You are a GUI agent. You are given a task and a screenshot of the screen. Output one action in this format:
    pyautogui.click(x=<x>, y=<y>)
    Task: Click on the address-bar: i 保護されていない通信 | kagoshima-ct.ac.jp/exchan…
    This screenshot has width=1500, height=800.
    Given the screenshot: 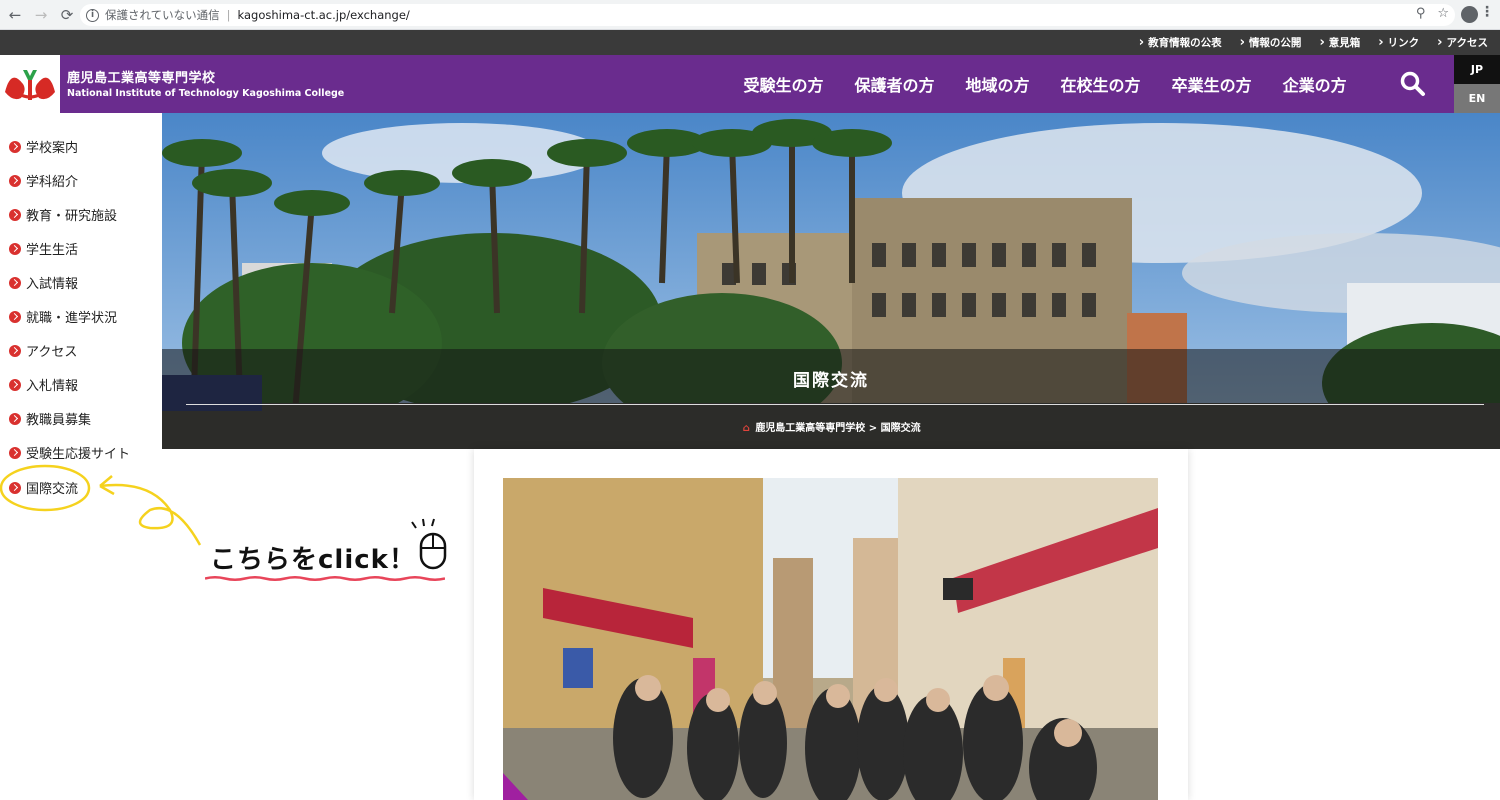 What is the action you would take?
    pyautogui.click(x=767, y=15)
    